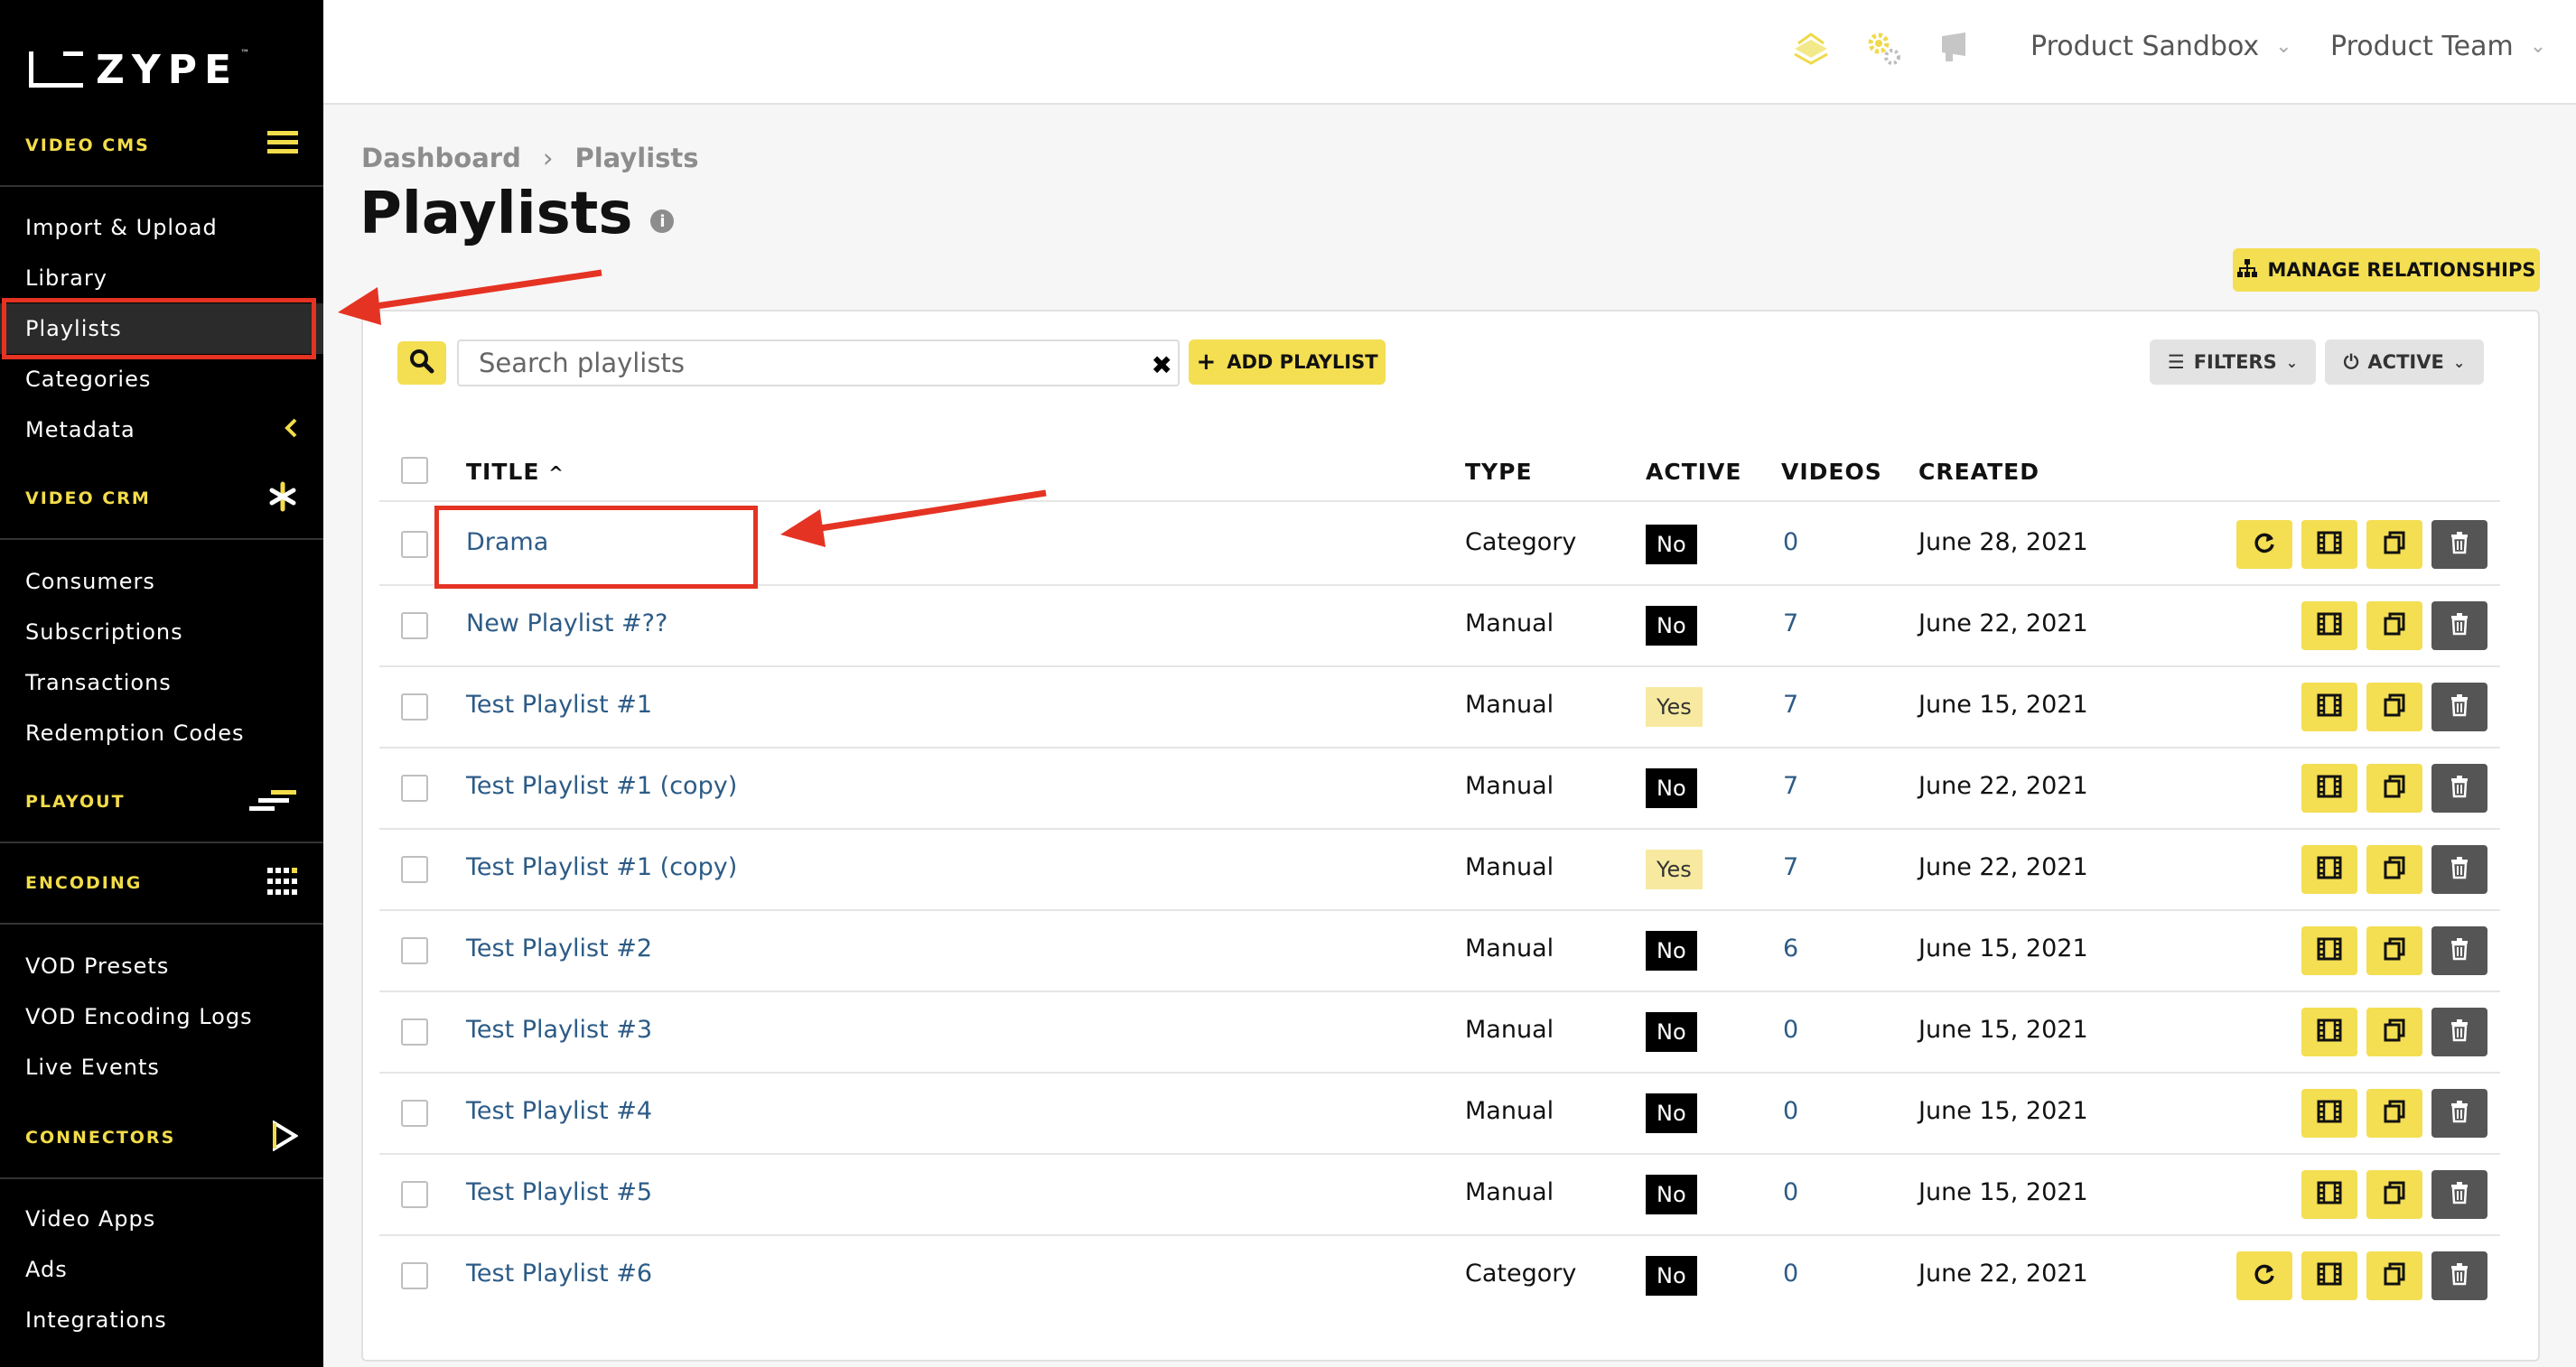 The width and height of the screenshot is (2576, 1367). Describe the element at coordinates (161, 1016) in the screenshot. I see `sidebar-item-vod-encoding-logs: VOD Encoding Logs` at that location.